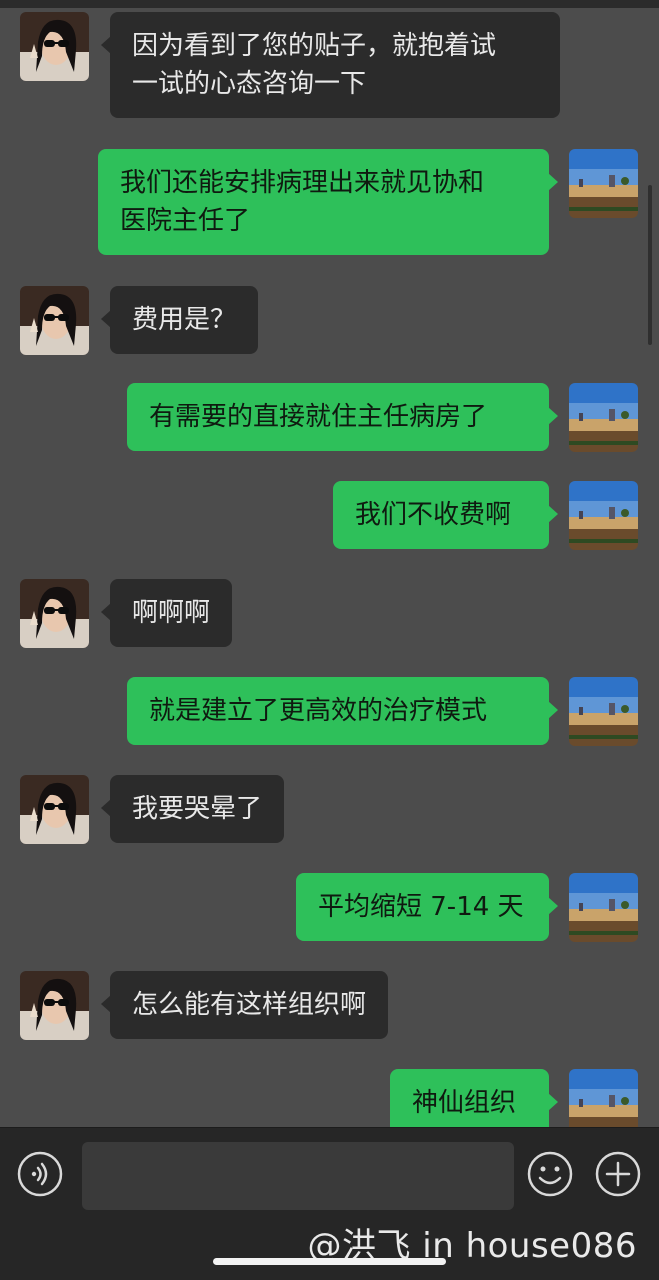 The width and height of the screenshot is (659, 1280). Describe the element at coordinates (464, 1103) in the screenshot. I see `message-text: 神仙组织` at that location.